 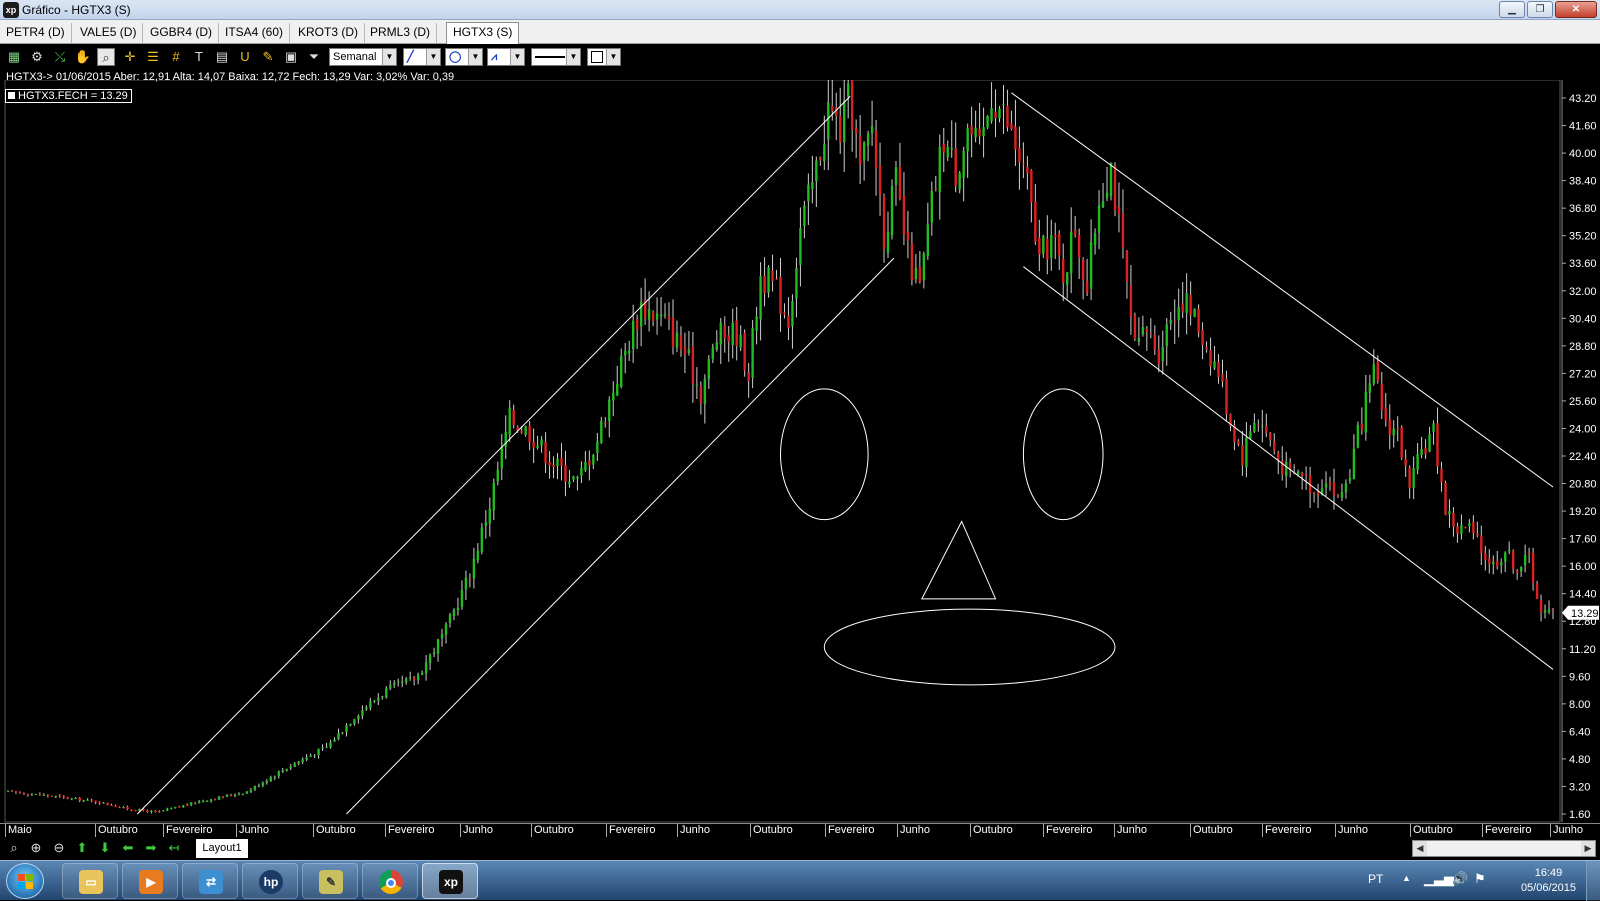 What do you see at coordinates (174, 848) in the screenshot?
I see `arrow-left-end-icon: ↤` at bounding box center [174, 848].